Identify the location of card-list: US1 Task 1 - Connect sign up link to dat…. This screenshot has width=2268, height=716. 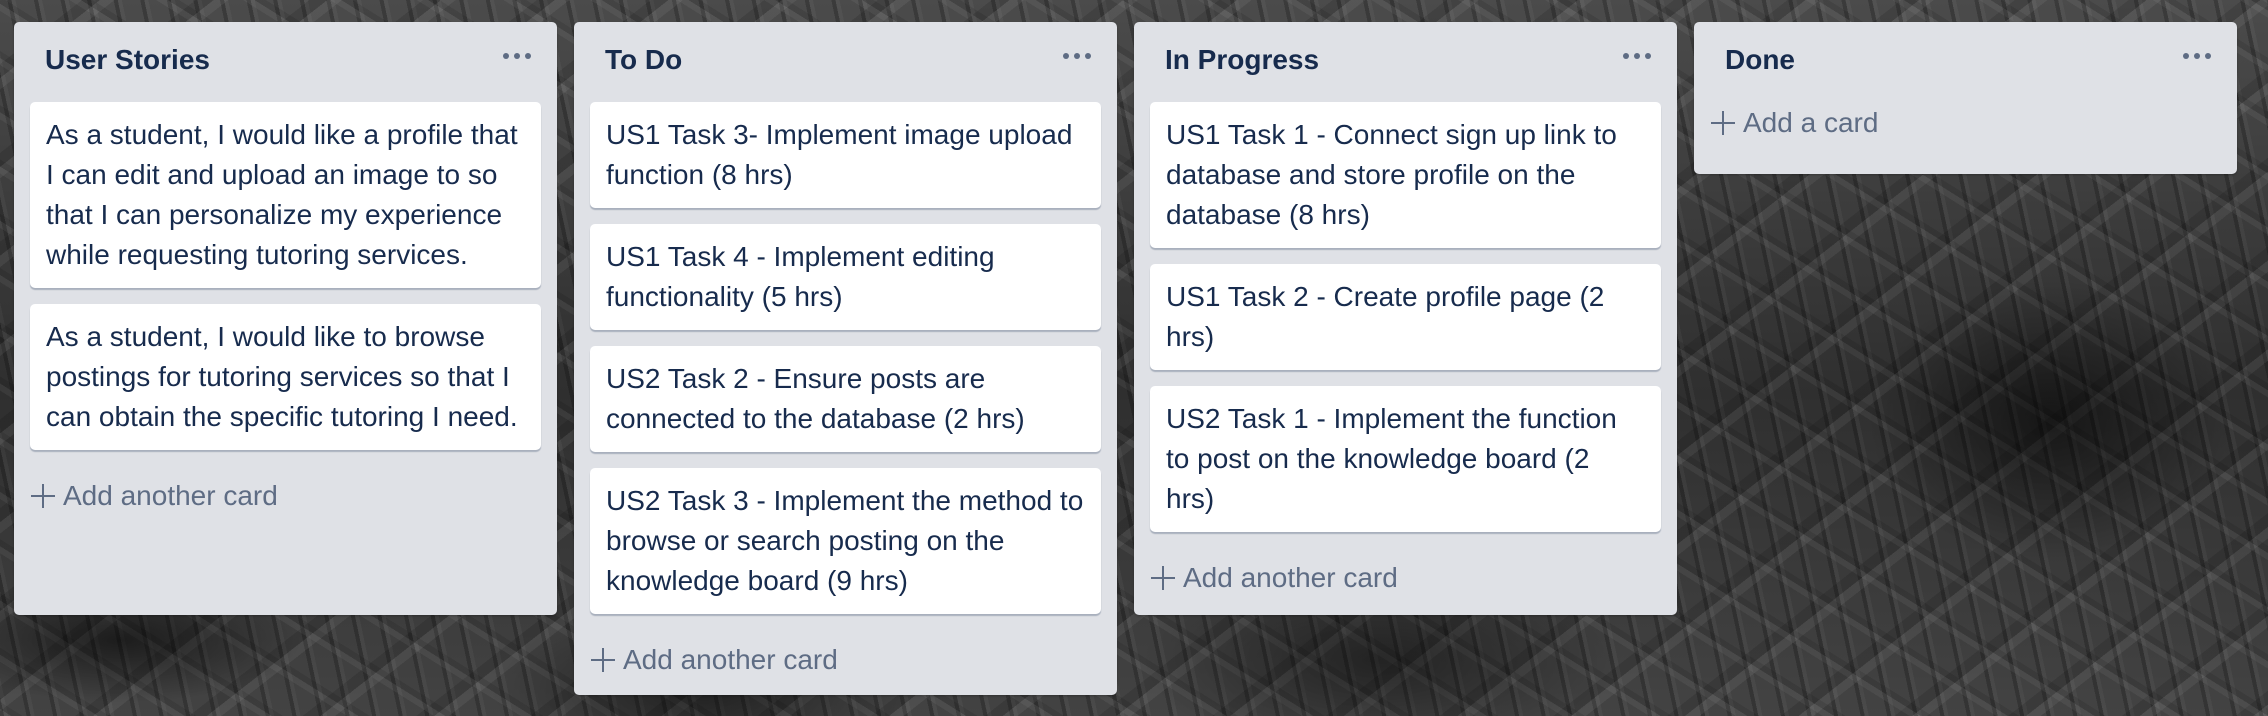
(1405, 317).